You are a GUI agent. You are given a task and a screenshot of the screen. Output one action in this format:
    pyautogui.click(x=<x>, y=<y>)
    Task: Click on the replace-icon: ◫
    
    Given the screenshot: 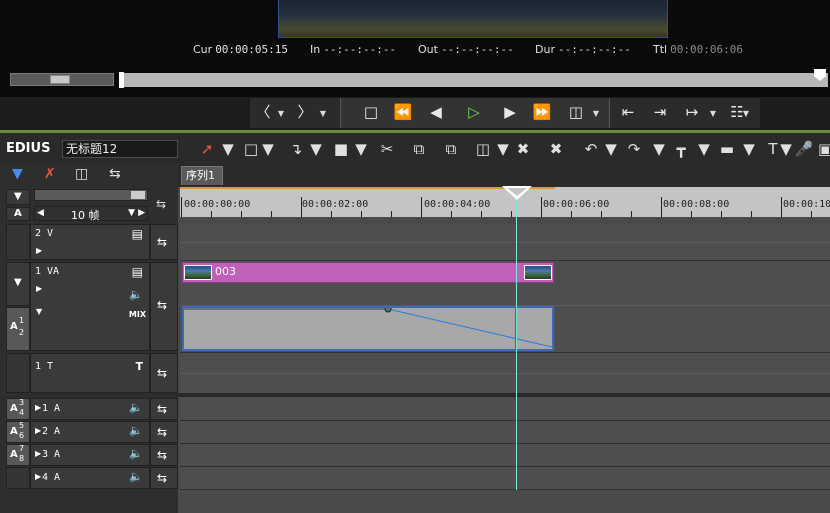 What is the action you would take?
    pyautogui.click(x=483, y=149)
    